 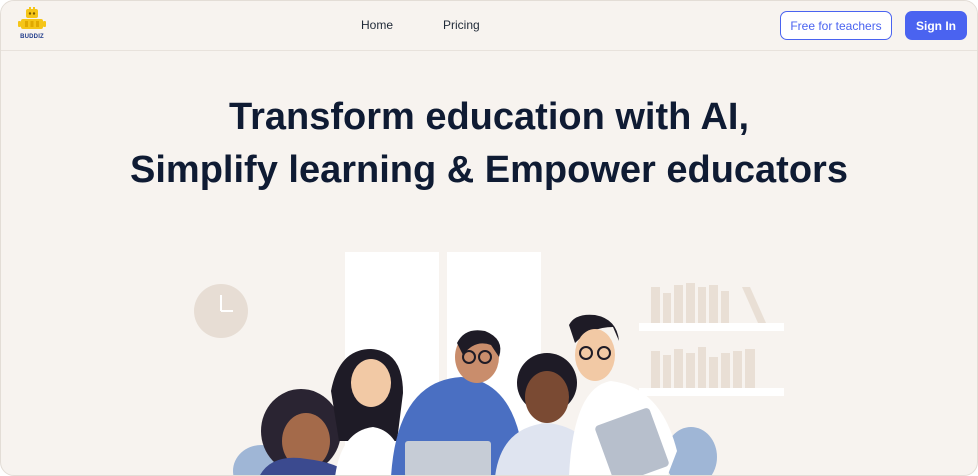 What do you see at coordinates (32, 37) in the screenshot?
I see `brand-name: BUDDIZ` at bounding box center [32, 37].